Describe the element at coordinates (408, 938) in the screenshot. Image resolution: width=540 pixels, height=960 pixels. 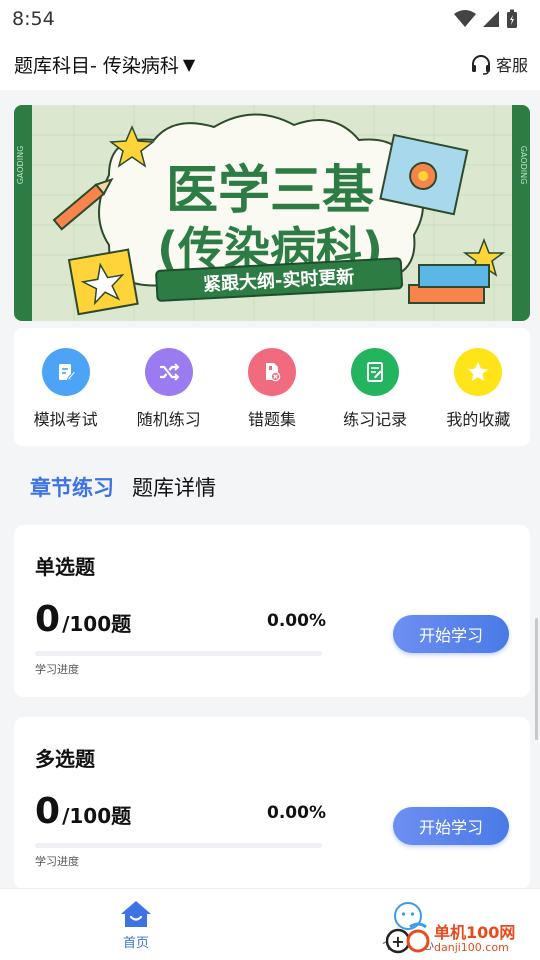
I see `watermark-logo-icon: +` at that location.